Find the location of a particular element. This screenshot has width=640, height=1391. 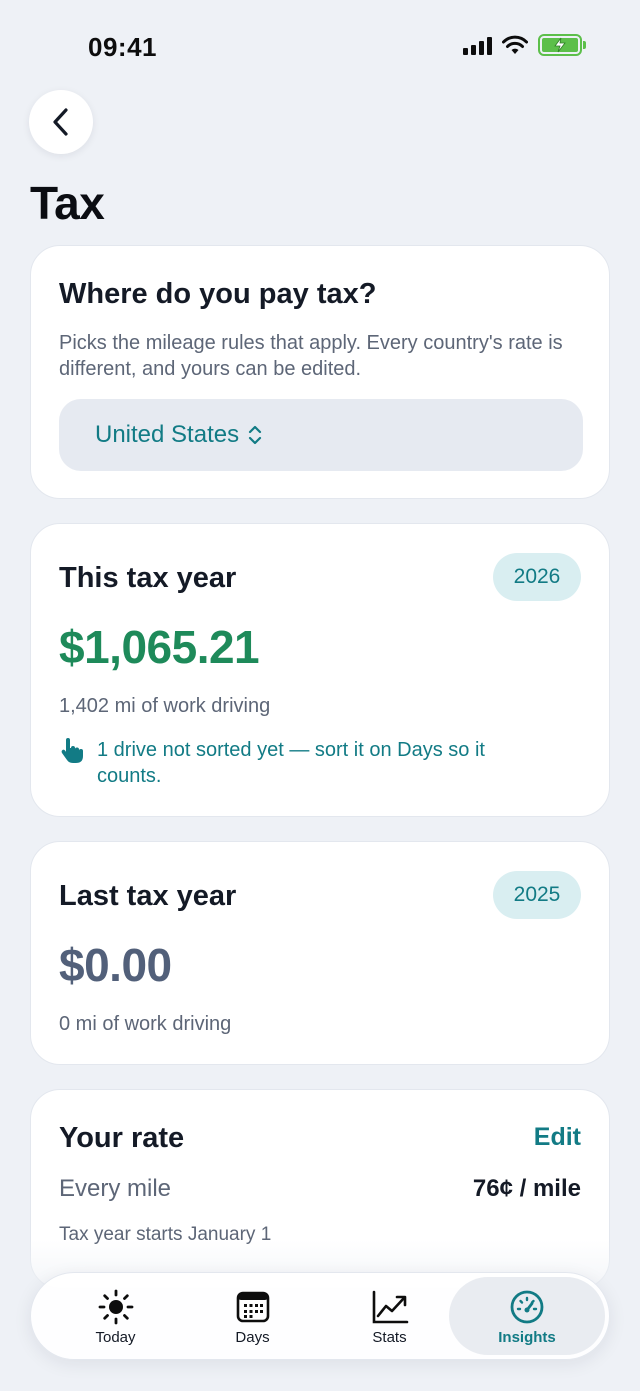

year-badge: 2025 is located at coordinates (537, 895).